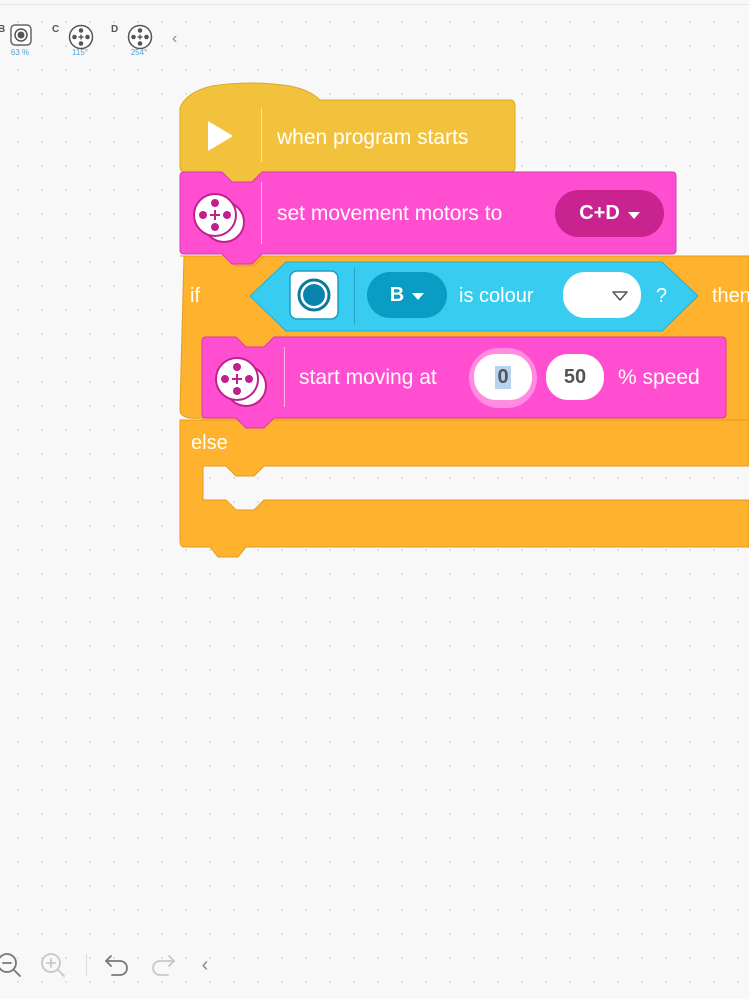  I want to click on if-label: if, so click(195, 296).